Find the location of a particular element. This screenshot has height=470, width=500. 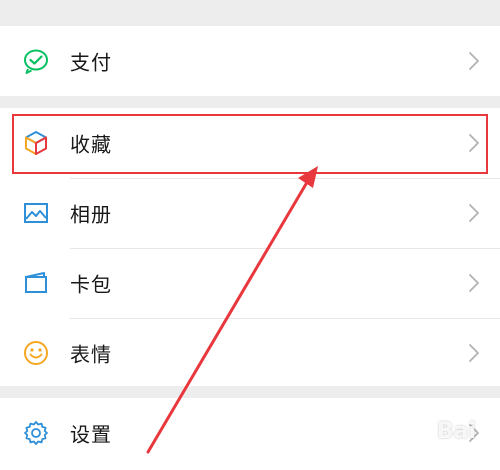

favorites-cube-icon is located at coordinates (36, 143).